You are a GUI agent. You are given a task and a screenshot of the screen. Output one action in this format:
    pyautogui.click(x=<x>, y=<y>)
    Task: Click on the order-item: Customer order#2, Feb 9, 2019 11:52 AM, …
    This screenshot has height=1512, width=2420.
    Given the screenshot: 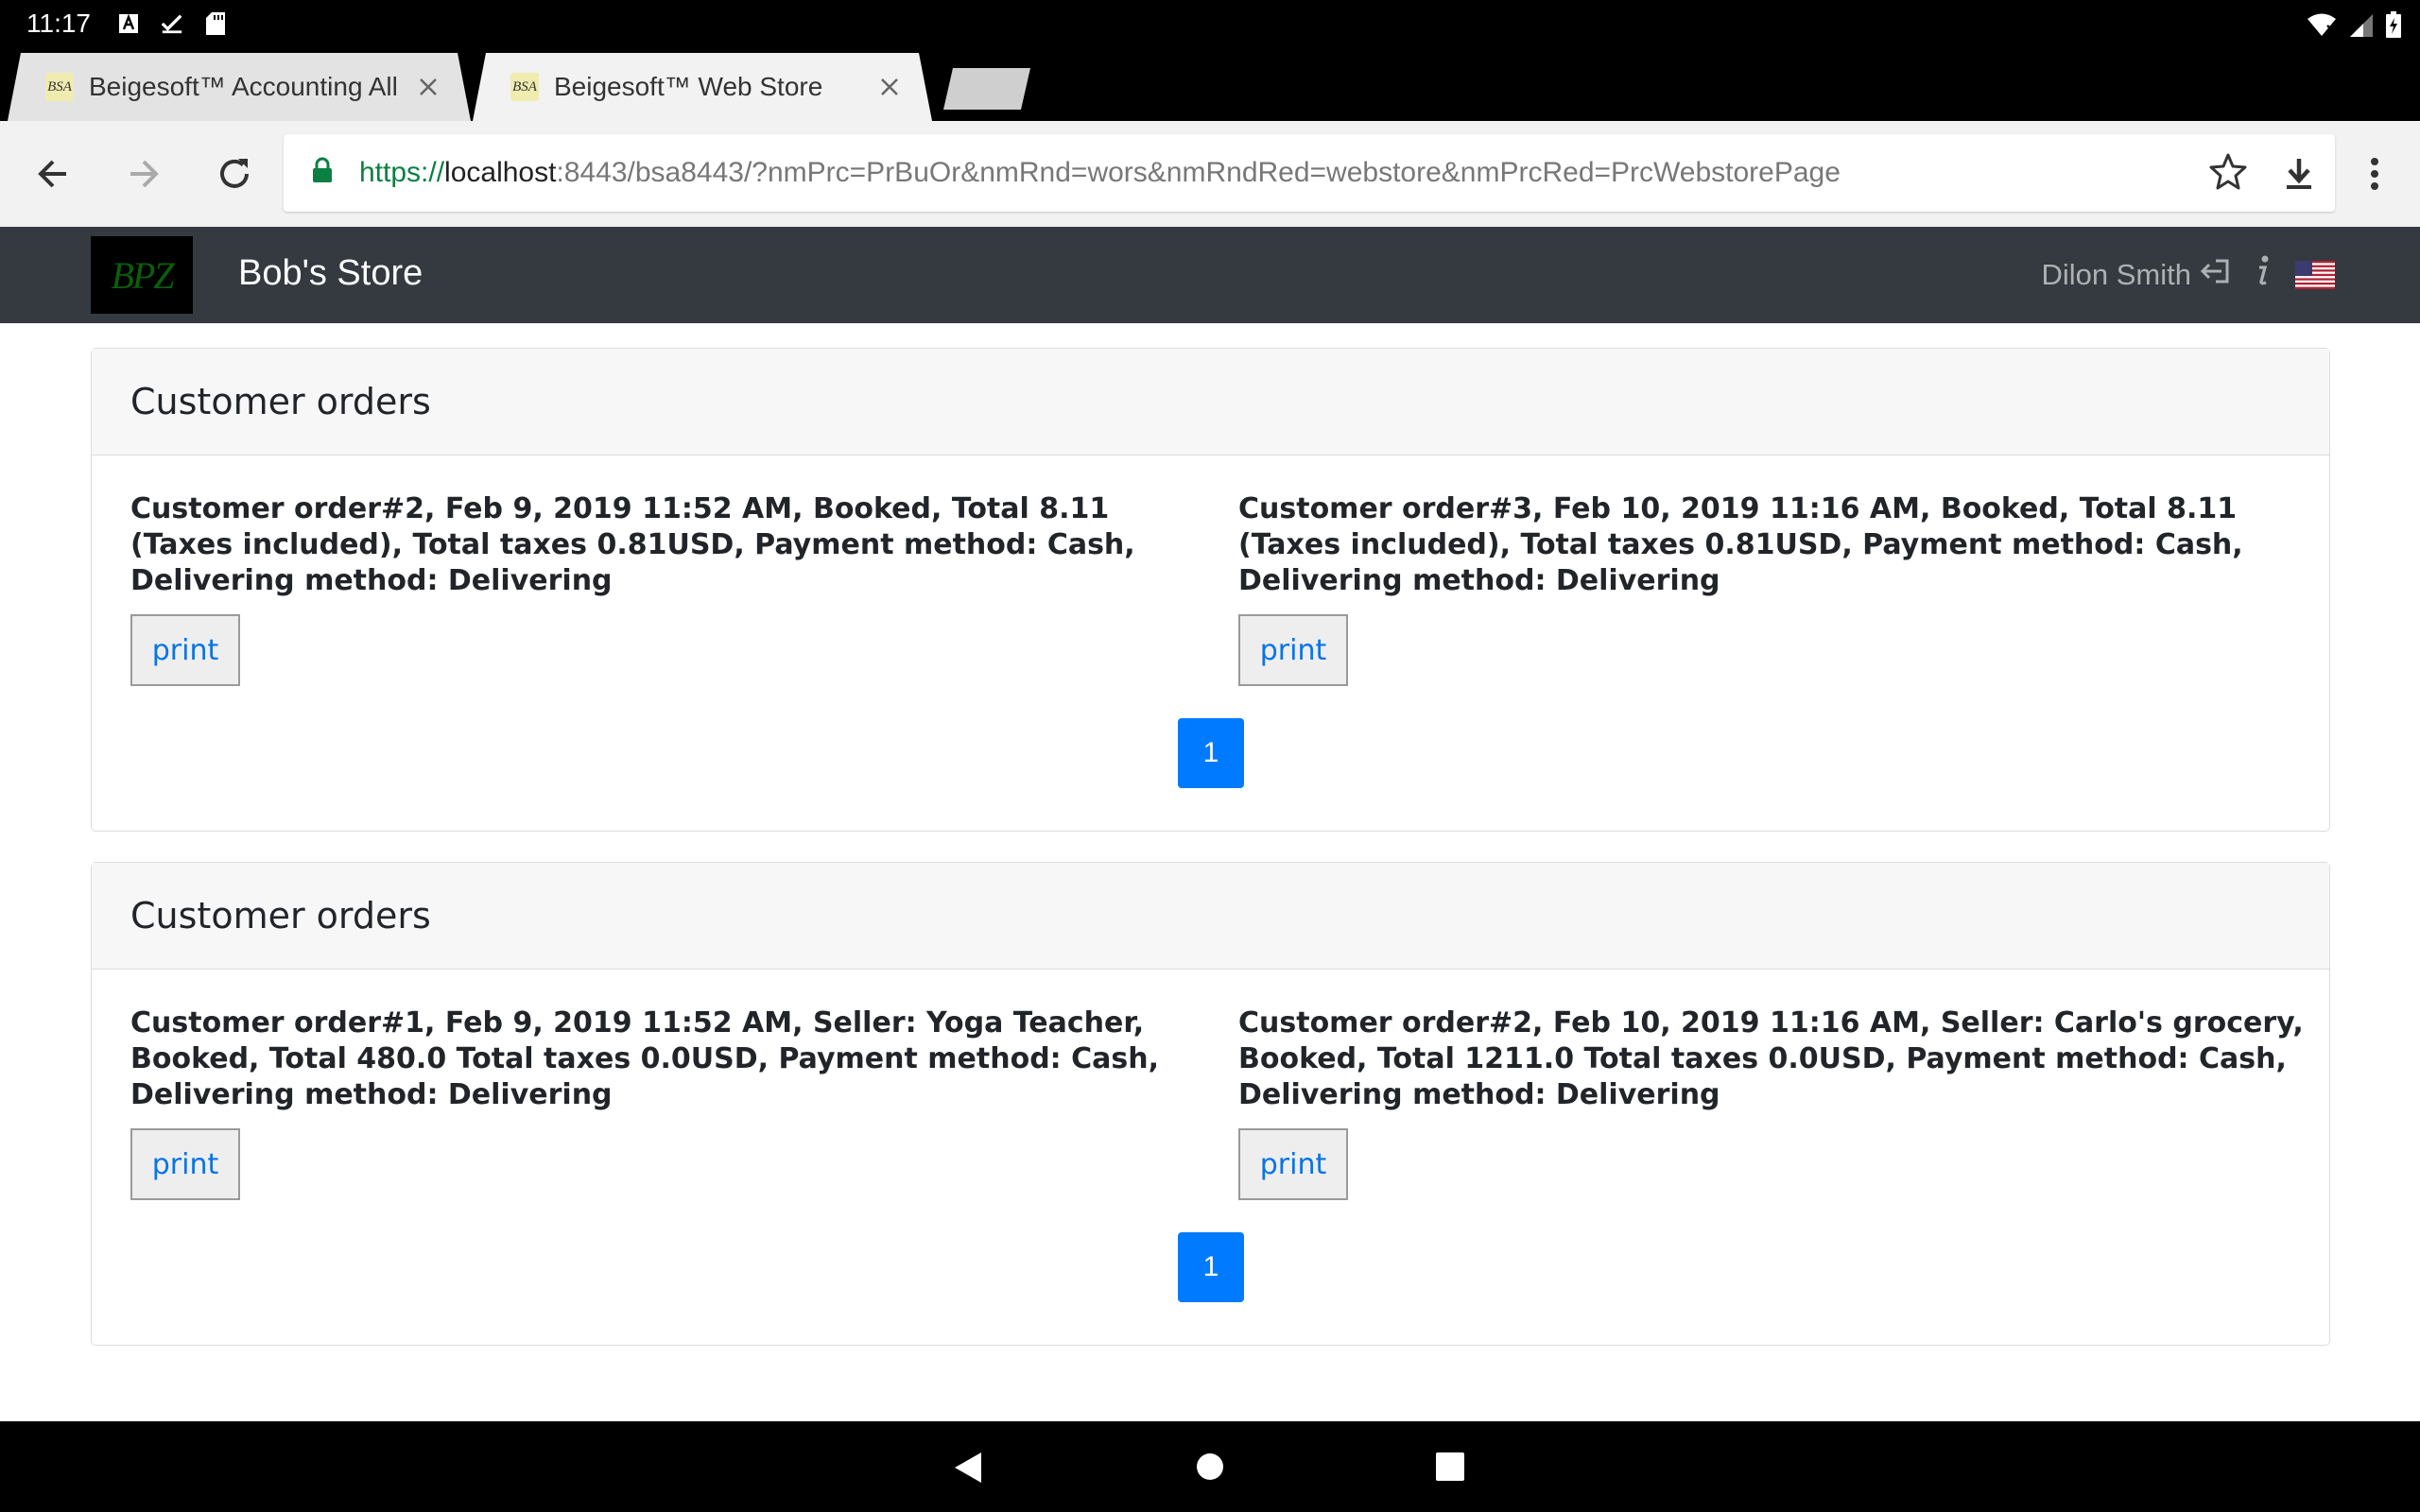 What is the action you would take?
    pyautogui.click(x=669, y=588)
    